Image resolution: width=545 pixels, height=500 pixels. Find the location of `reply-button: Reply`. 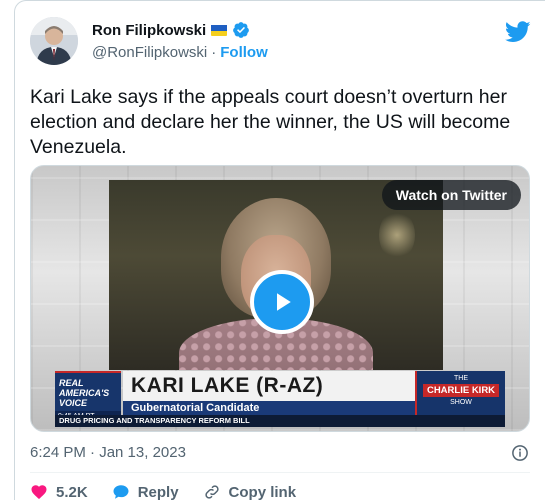

reply-button: Reply is located at coordinates (145, 491).